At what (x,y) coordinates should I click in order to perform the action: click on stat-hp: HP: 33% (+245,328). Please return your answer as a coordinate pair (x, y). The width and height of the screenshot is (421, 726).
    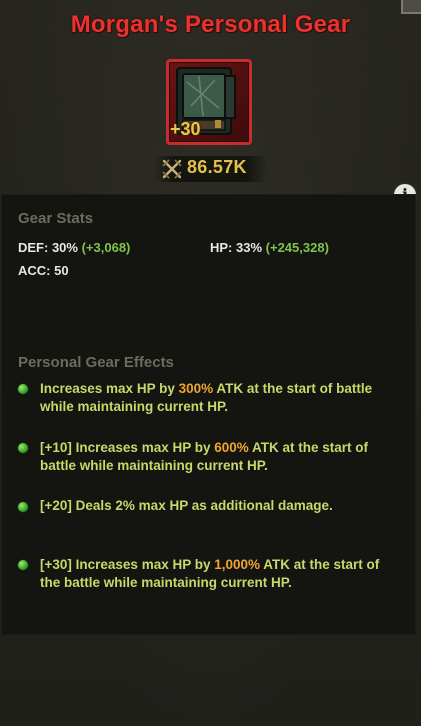
    Looking at the image, I should click on (269, 247).